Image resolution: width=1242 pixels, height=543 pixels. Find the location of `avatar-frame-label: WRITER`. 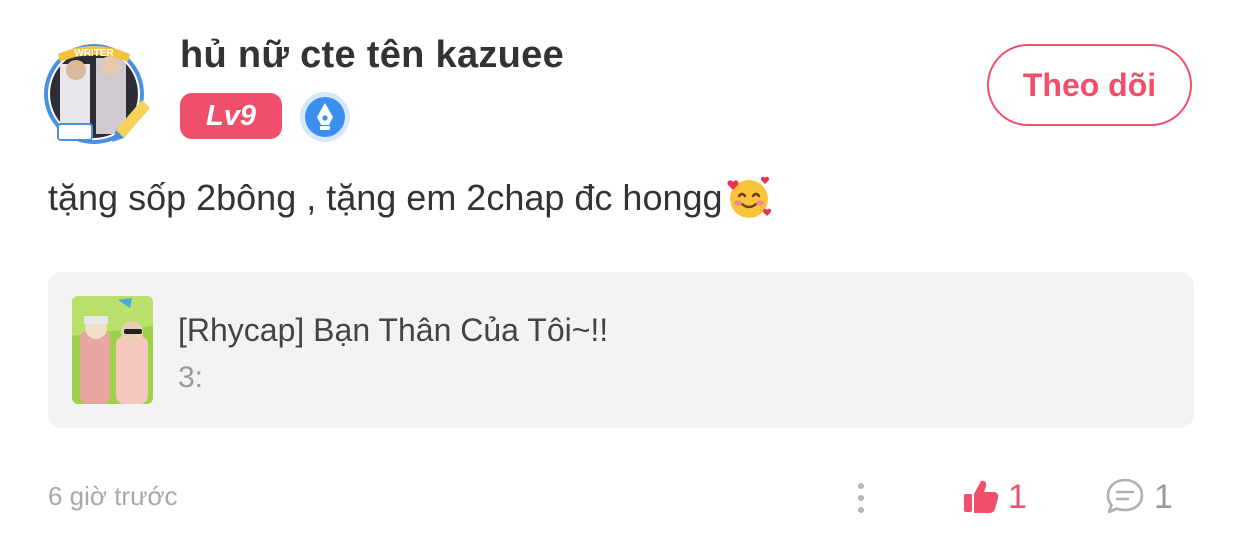

avatar-frame-label: WRITER is located at coordinates (94, 53).